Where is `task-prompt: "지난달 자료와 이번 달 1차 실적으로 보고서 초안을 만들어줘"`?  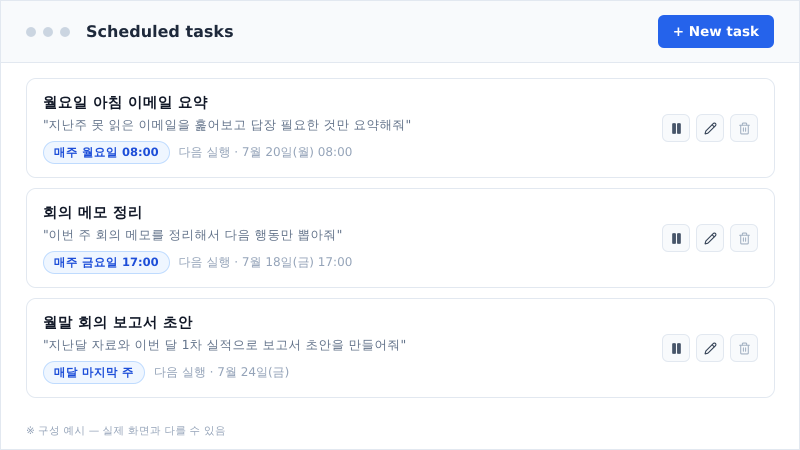
task-prompt: "지난달 자료와 이번 달 1차 실적으로 보고서 초안을 만들어줘" is located at coordinates (225, 345).